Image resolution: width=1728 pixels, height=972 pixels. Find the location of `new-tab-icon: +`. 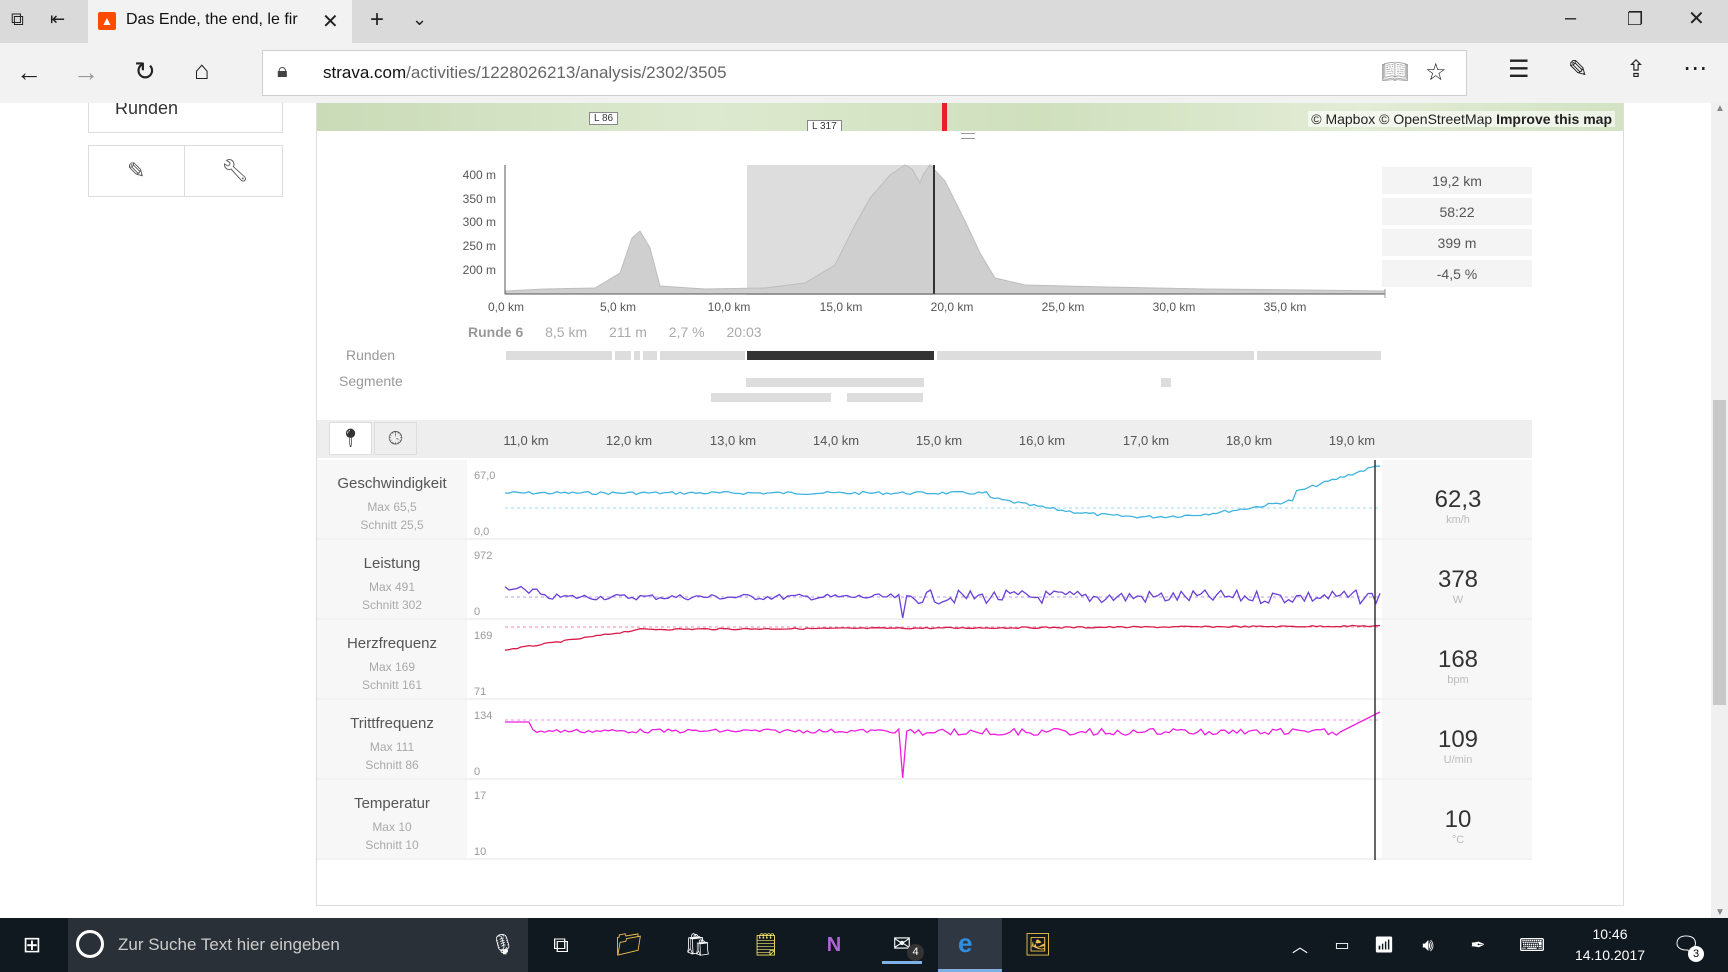

new-tab-icon: + is located at coordinates (377, 20).